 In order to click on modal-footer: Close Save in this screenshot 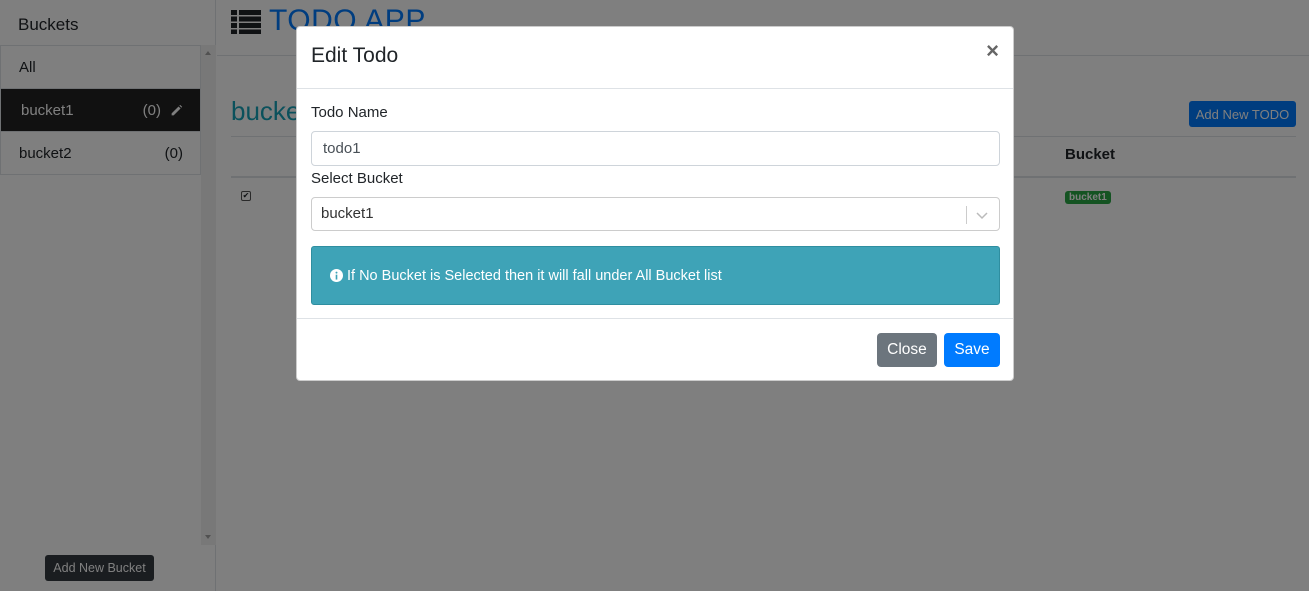, I will do `click(655, 350)`.